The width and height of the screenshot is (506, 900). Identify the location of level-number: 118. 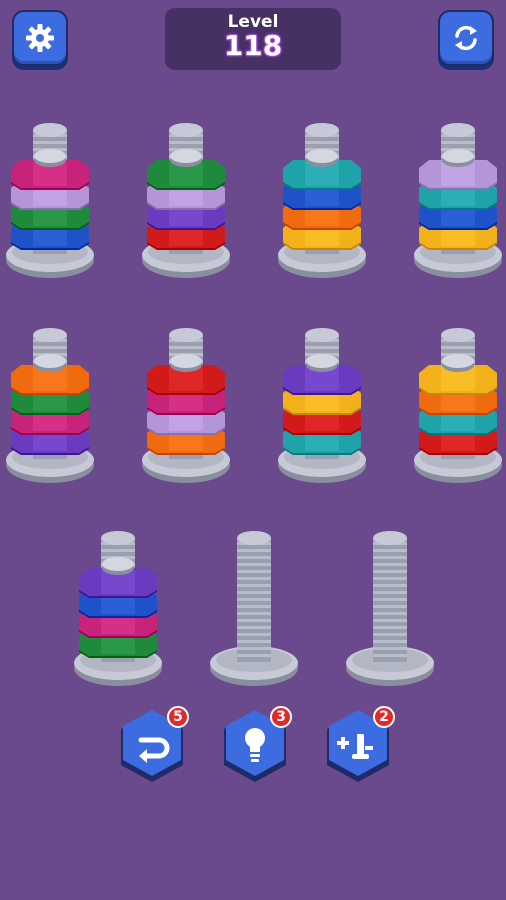
(253, 45).